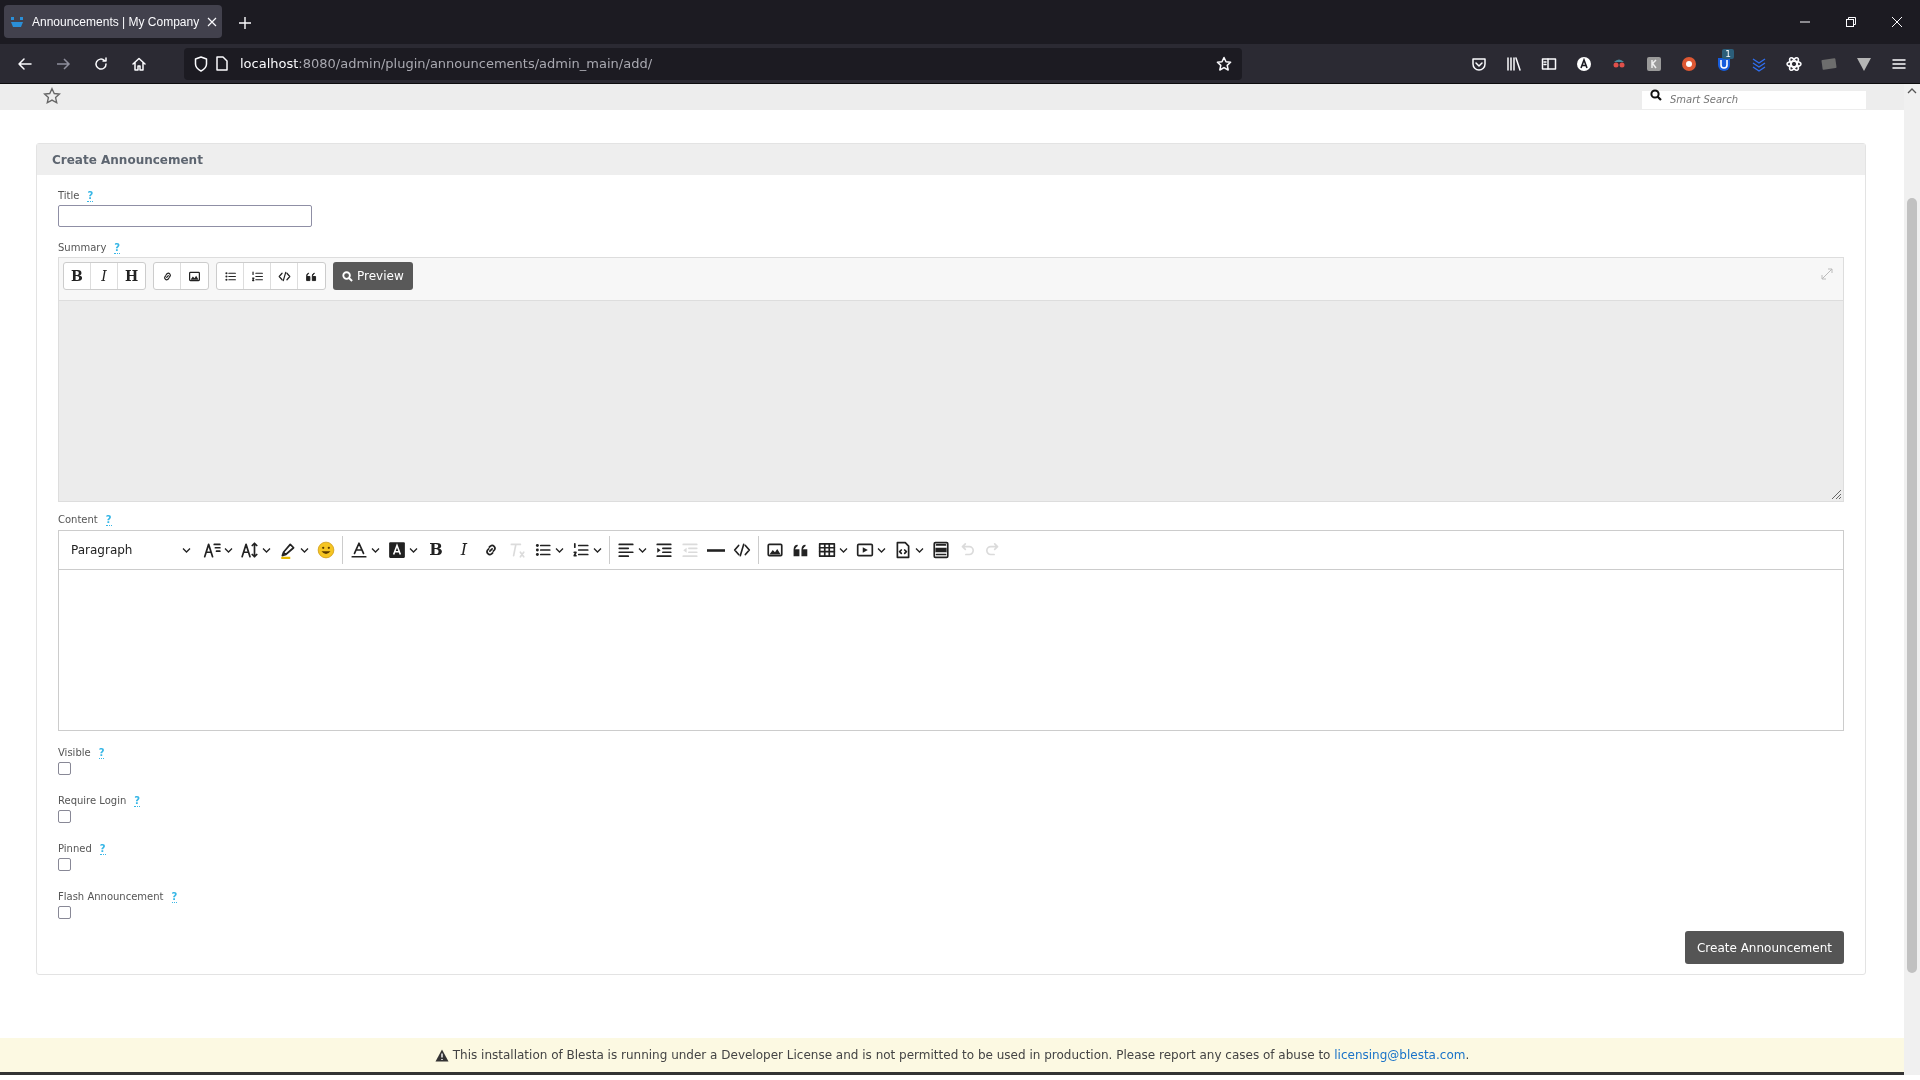 The width and height of the screenshot is (1920, 1080). What do you see at coordinates (1759, 63) in the screenshot?
I see `chevrons-icon` at bounding box center [1759, 63].